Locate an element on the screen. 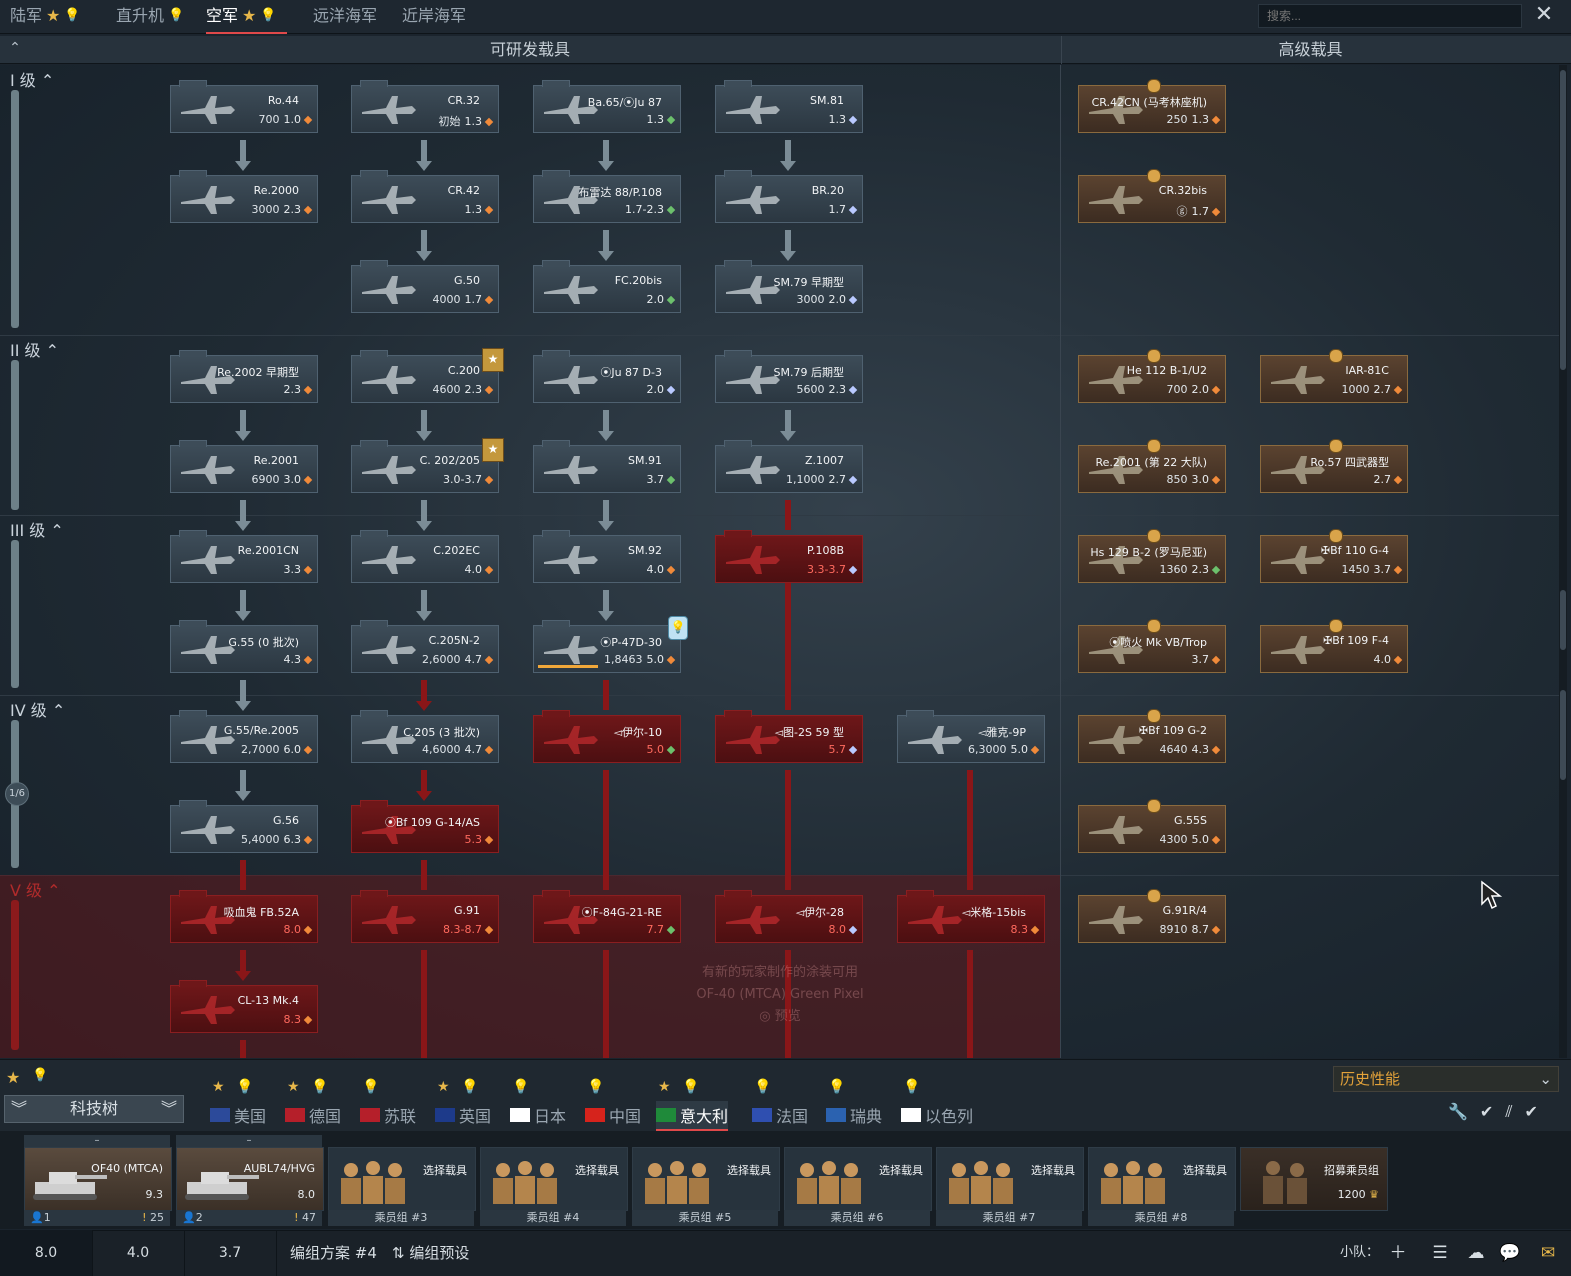 The width and height of the screenshot is (1571, 1276). preset-button: ⇅ 编组预设 is located at coordinates (430, 1253).